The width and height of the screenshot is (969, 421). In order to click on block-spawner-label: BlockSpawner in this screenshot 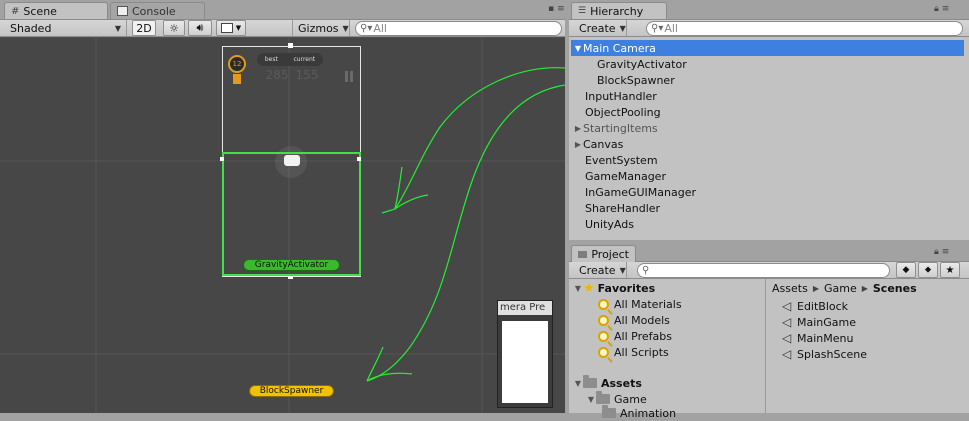, I will do `click(291, 391)`.